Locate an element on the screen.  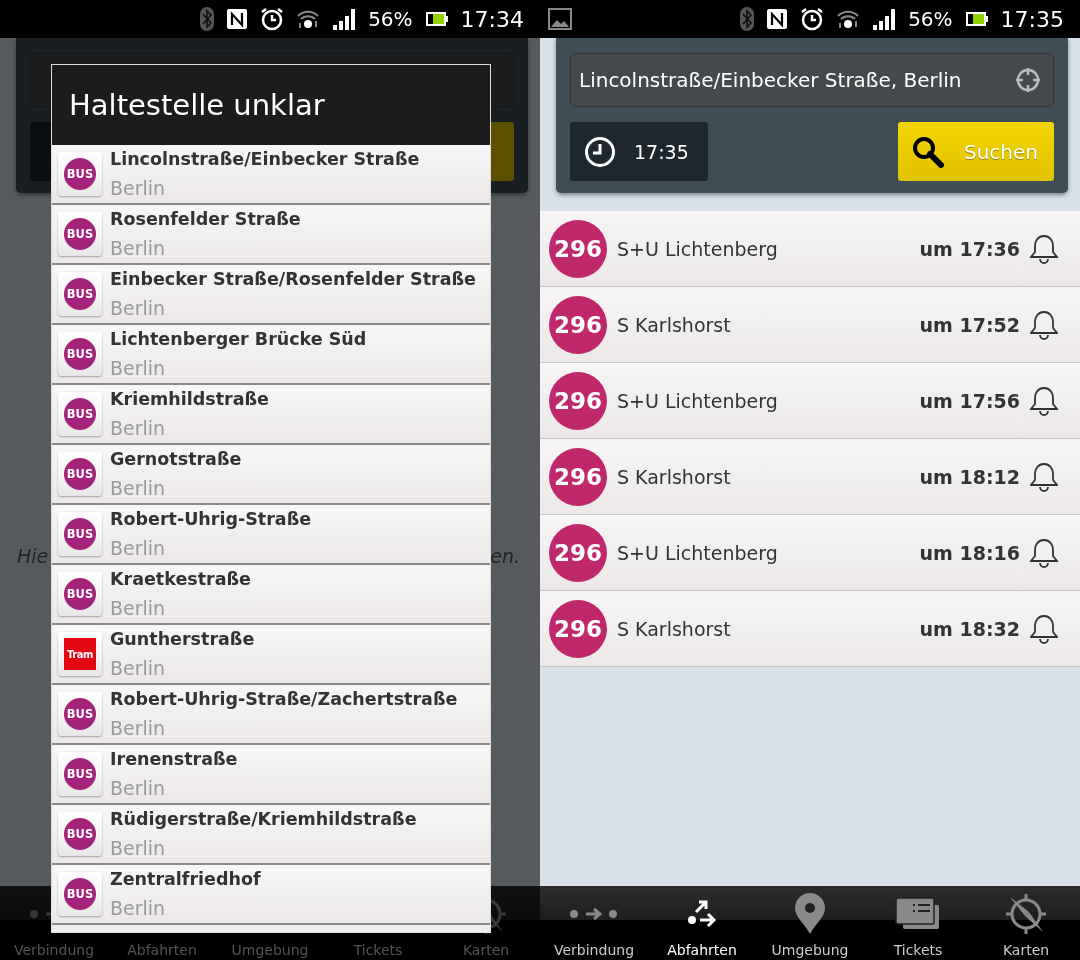
departure-time: um 17:56 is located at coordinates (969, 400).